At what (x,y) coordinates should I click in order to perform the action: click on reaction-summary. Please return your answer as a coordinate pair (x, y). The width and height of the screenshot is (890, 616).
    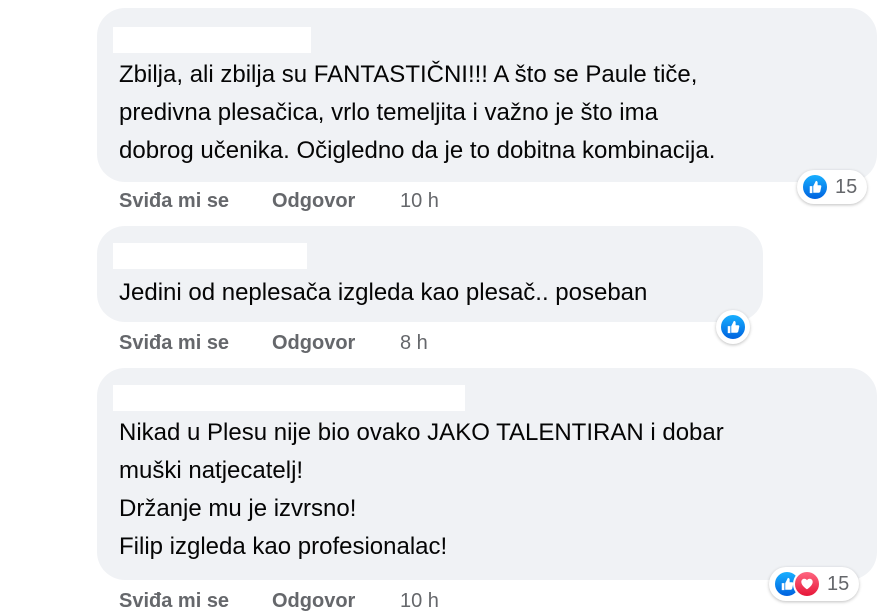
    Looking at the image, I should click on (733, 327).